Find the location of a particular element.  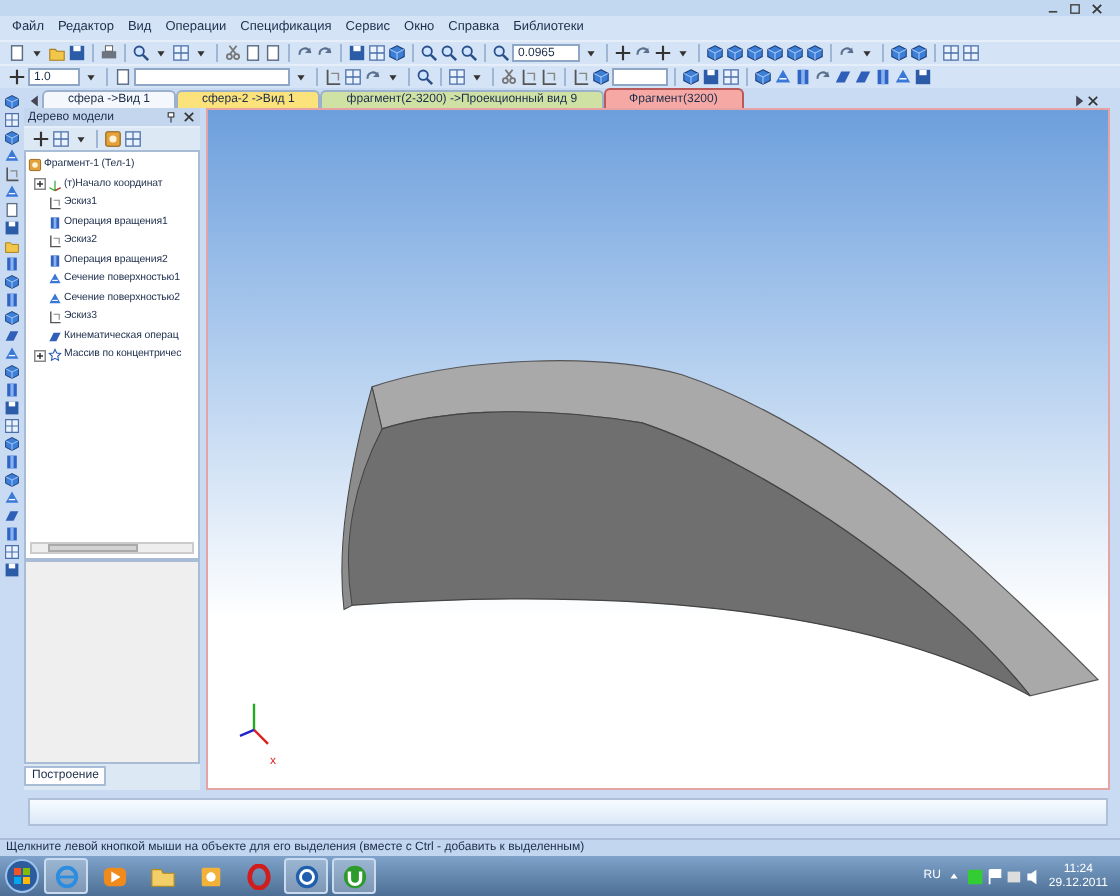

pin-icon is located at coordinates (171, 117).